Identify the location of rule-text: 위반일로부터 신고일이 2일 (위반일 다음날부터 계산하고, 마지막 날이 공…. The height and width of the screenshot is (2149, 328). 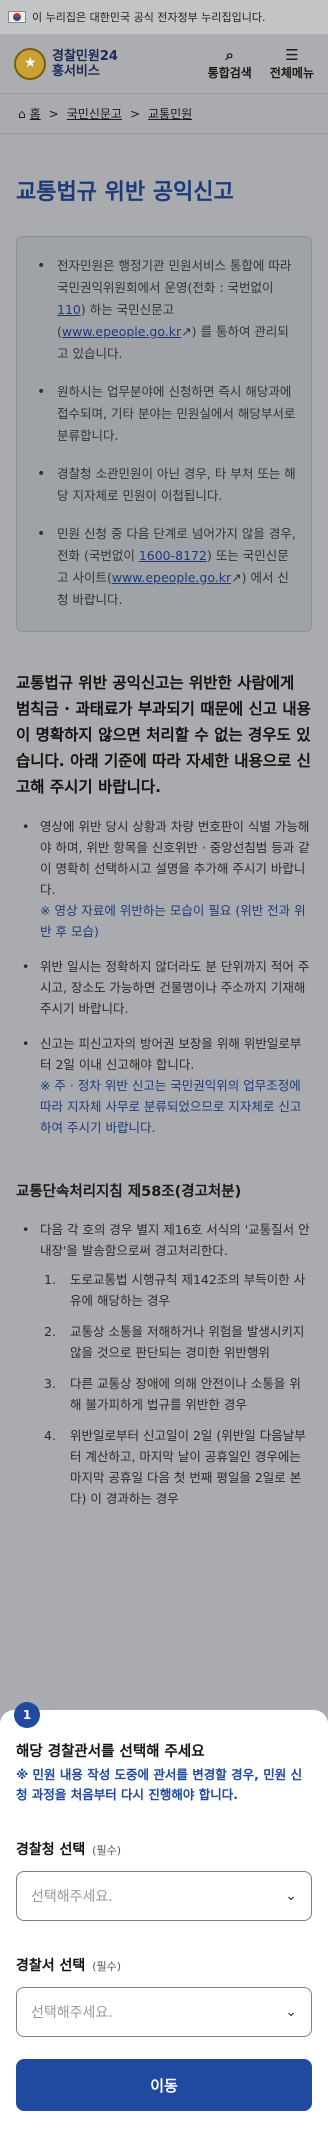
(188, 1467).